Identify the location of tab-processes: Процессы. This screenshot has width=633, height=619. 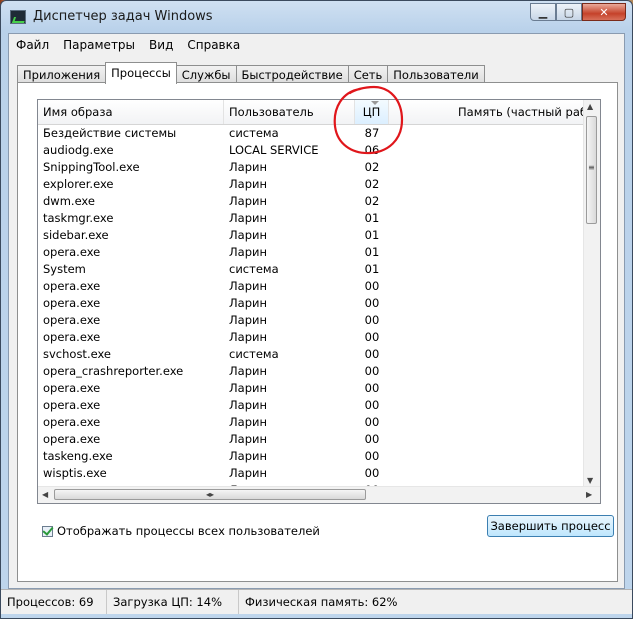
(141, 73).